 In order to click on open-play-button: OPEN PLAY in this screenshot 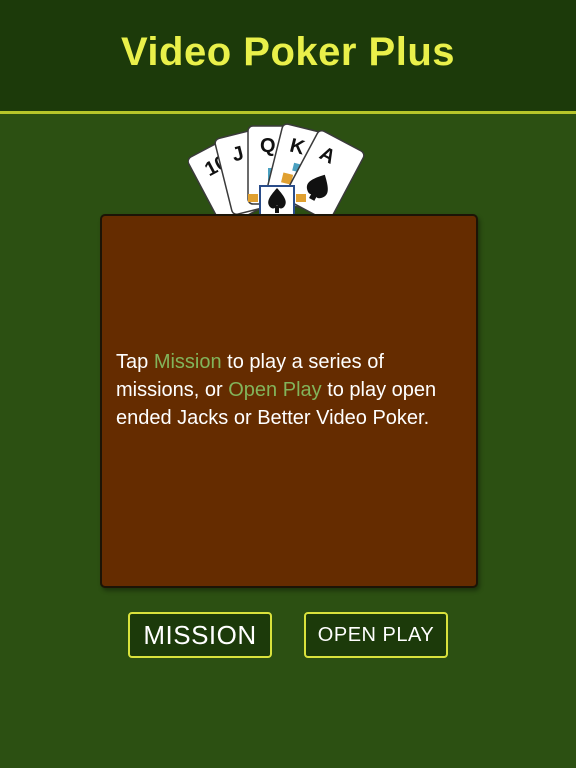, I will do `click(376, 635)`.